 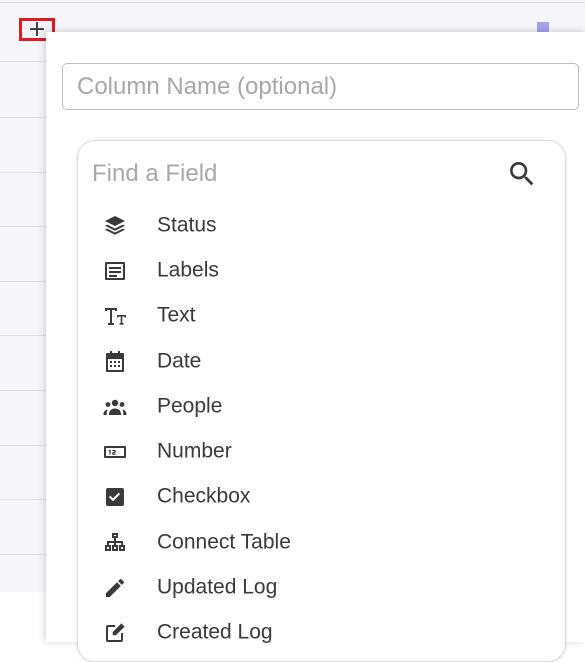 What do you see at coordinates (204, 496) in the screenshot?
I see `field-label: Checkbox` at bounding box center [204, 496].